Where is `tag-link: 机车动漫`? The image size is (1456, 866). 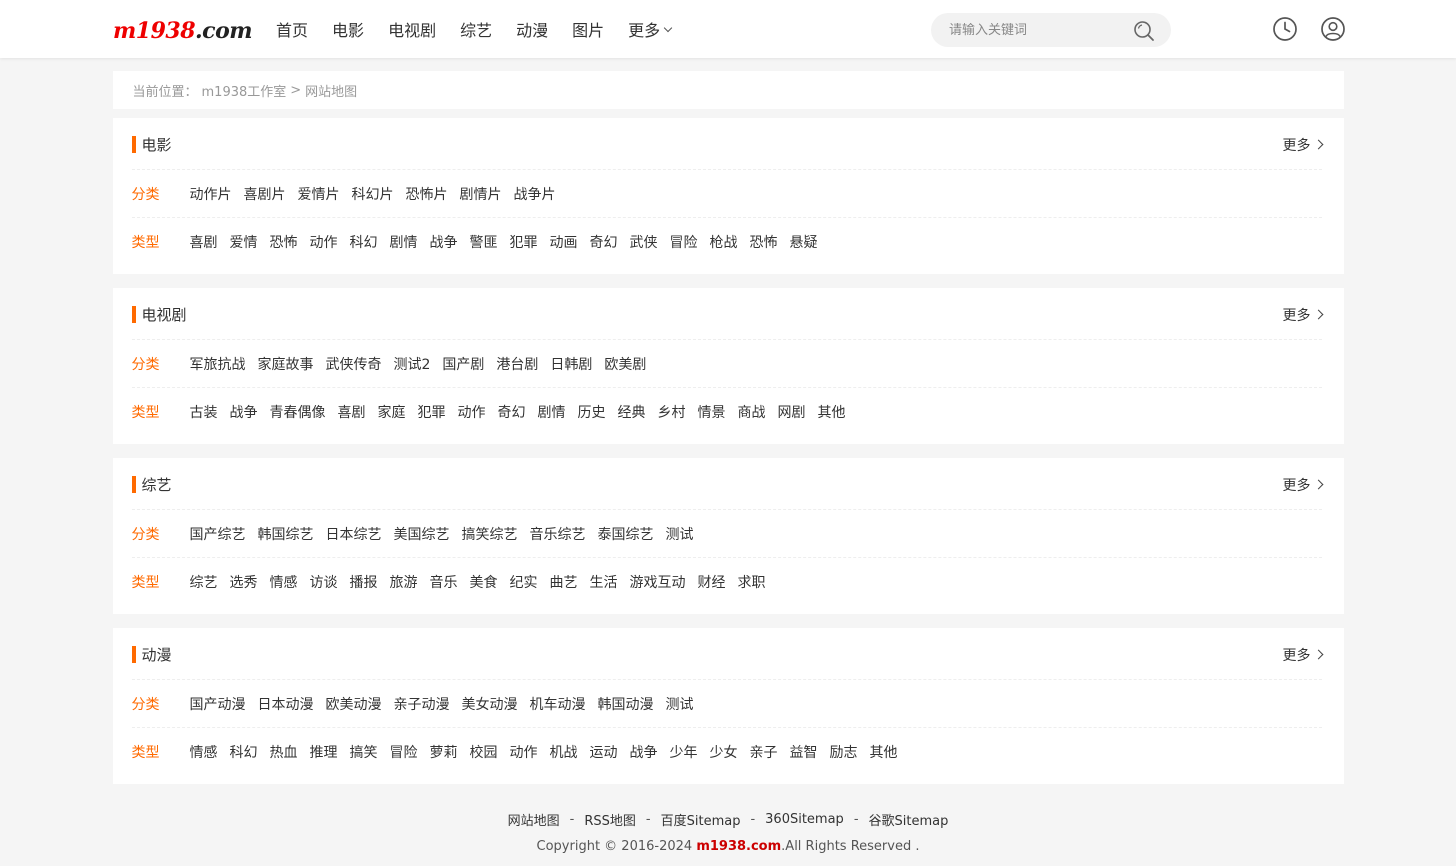
tag-link: 机车动漫 is located at coordinates (558, 704).